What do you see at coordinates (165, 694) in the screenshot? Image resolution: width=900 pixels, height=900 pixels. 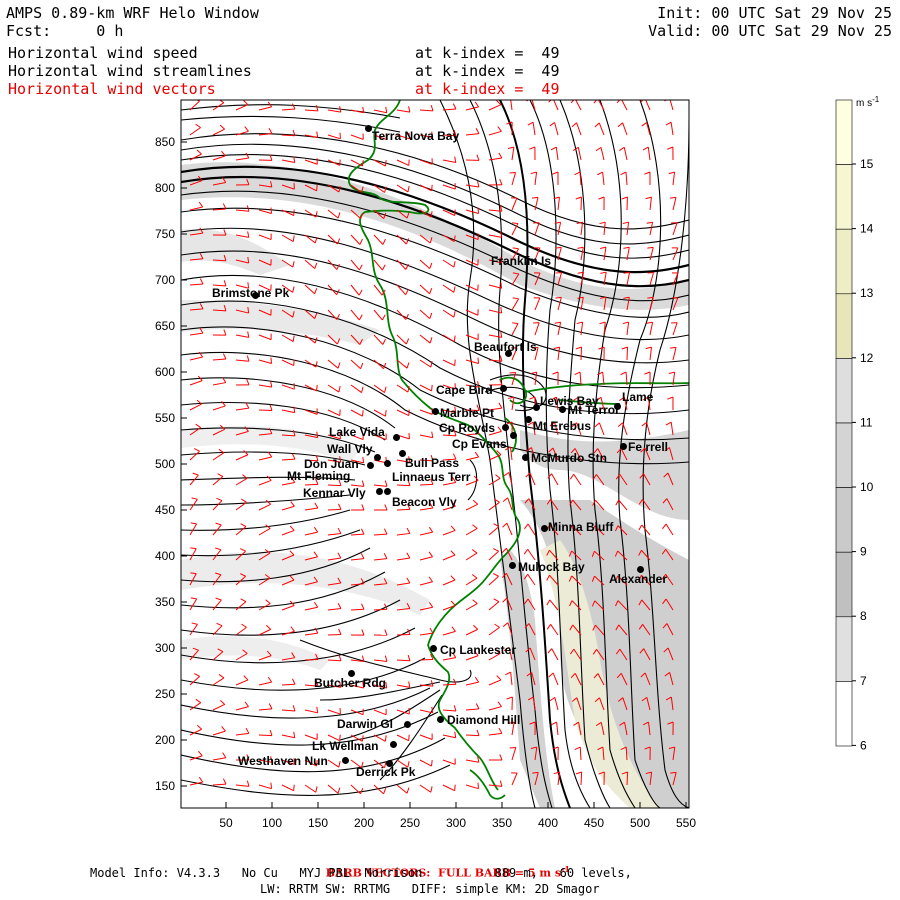 I see `y-tick-label: 250` at bounding box center [165, 694].